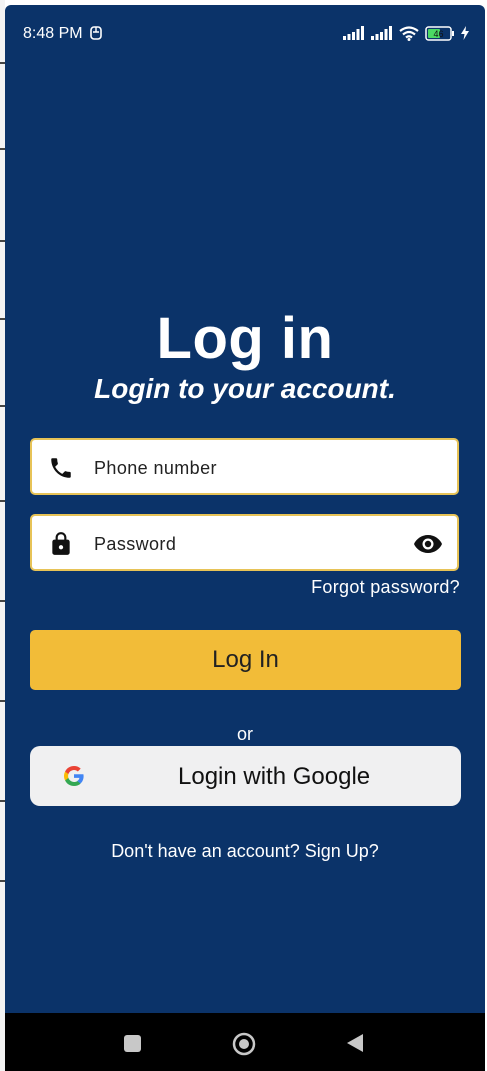 This screenshot has width=487, height=1071. Describe the element at coordinates (245, 660) in the screenshot. I see `login-button: Log In` at that location.